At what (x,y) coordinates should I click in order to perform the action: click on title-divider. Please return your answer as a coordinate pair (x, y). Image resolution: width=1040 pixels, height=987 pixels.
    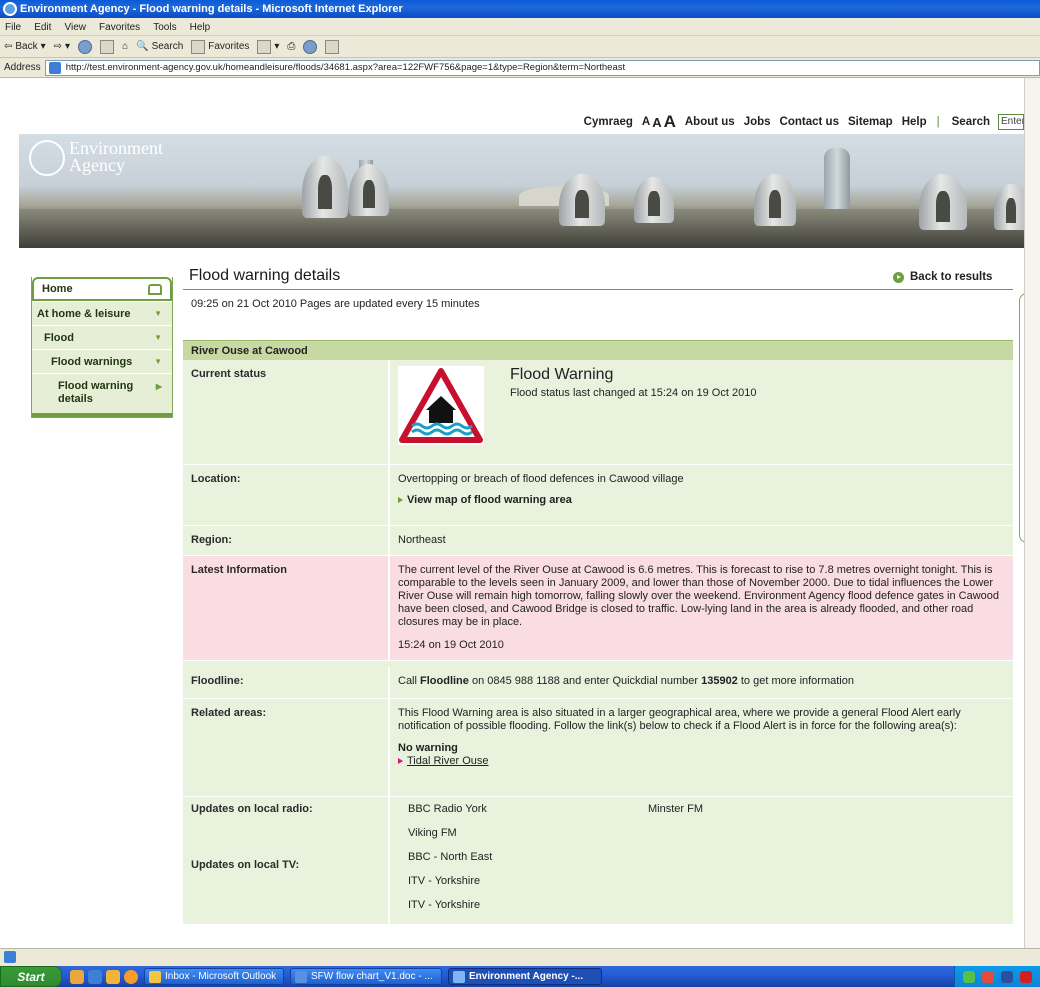
    Looking at the image, I should click on (598, 289).